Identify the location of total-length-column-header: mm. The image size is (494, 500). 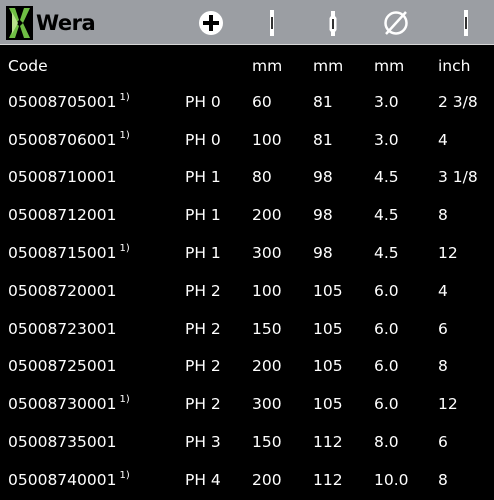
(328, 66).